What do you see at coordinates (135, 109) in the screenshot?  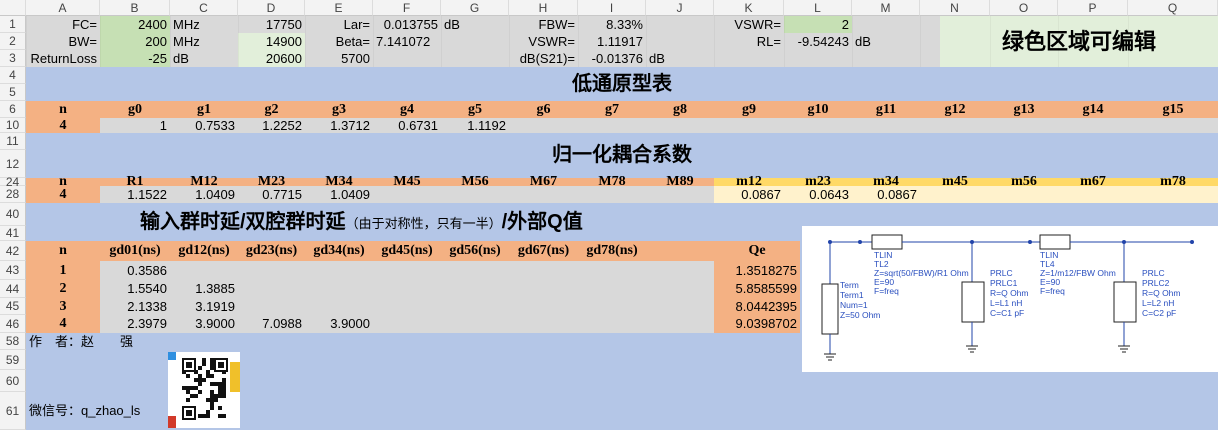 I see `lowpass-header-g0: g0` at bounding box center [135, 109].